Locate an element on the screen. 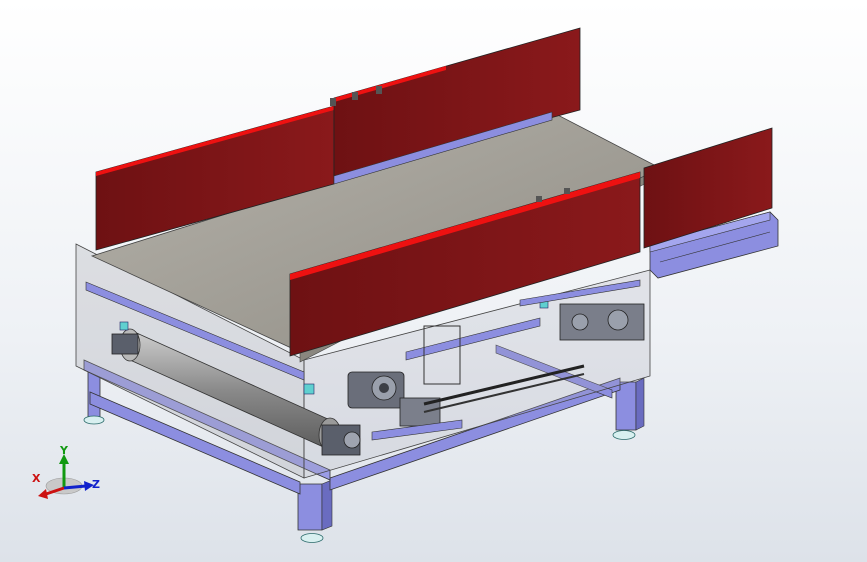 This screenshot has height=562, width=867. foot-front-left is located at coordinates (312, 538).